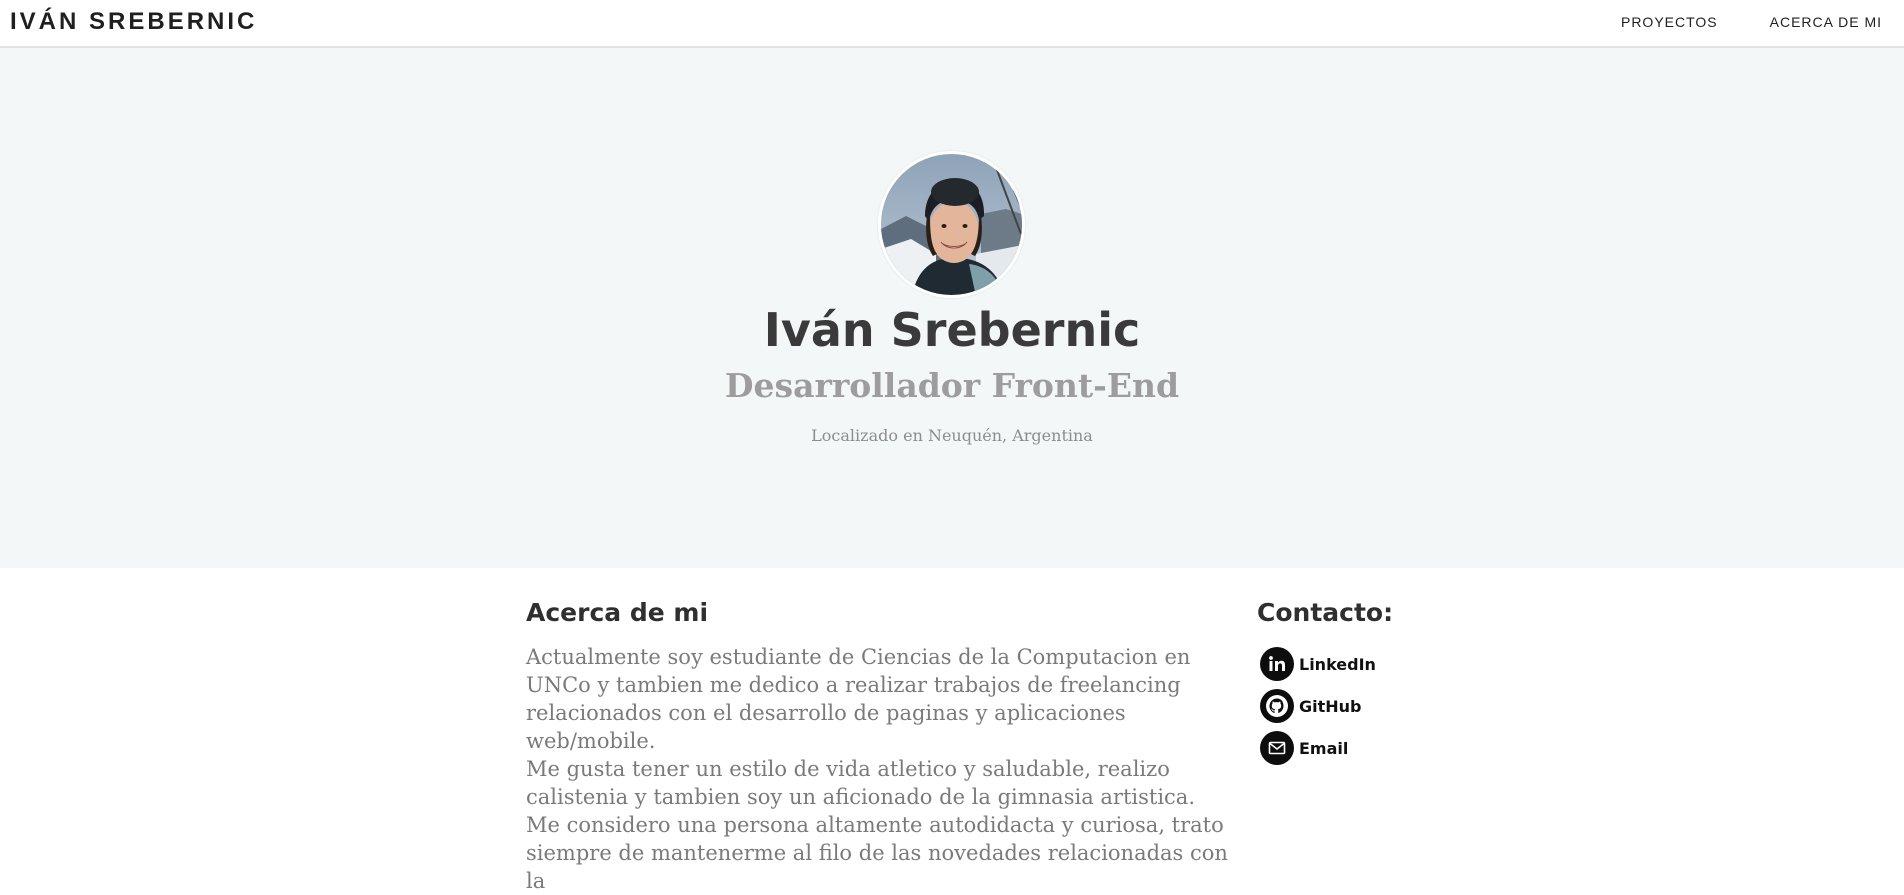 The image size is (1904, 895). I want to click on about-title: Acerca de mi, so click(617, 612).